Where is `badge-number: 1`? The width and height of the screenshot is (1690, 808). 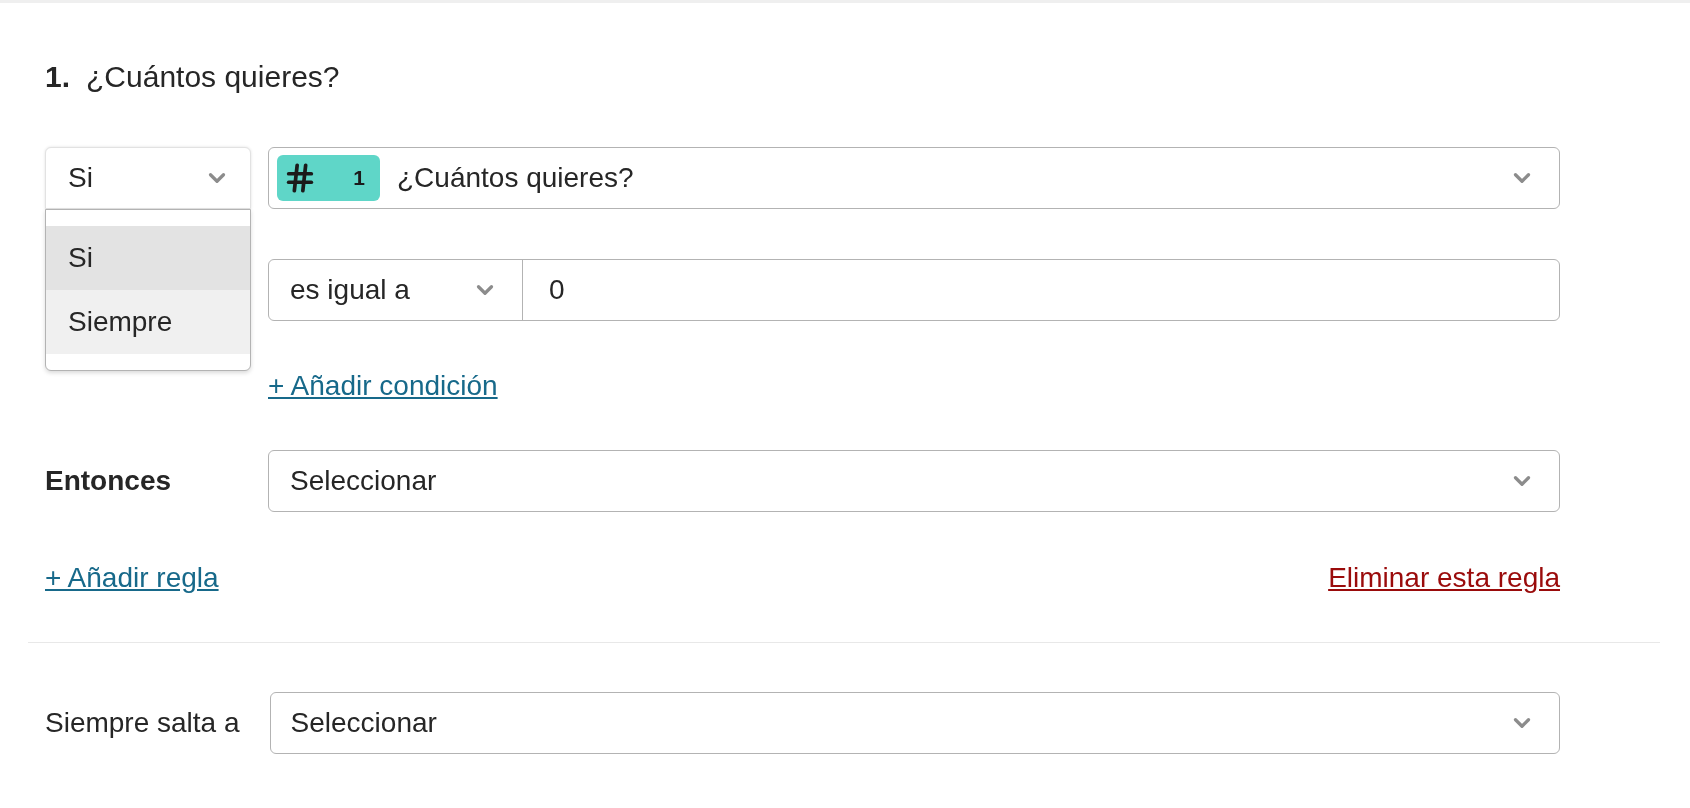 badge-number: 1 is located at coordinates (359, 178).